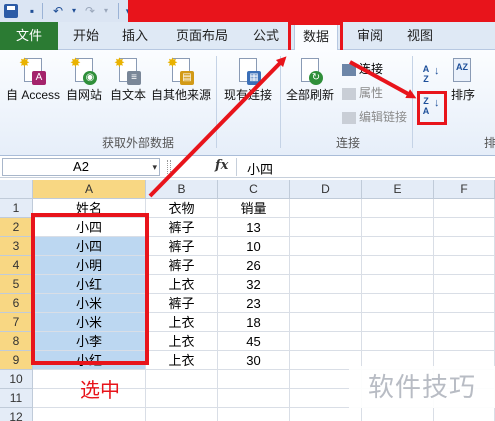 The height and width of the screenshot is (421, 495). Describe the element at coordinates (16, 398) in the screenshot. I see `row-header: 11` at that location.